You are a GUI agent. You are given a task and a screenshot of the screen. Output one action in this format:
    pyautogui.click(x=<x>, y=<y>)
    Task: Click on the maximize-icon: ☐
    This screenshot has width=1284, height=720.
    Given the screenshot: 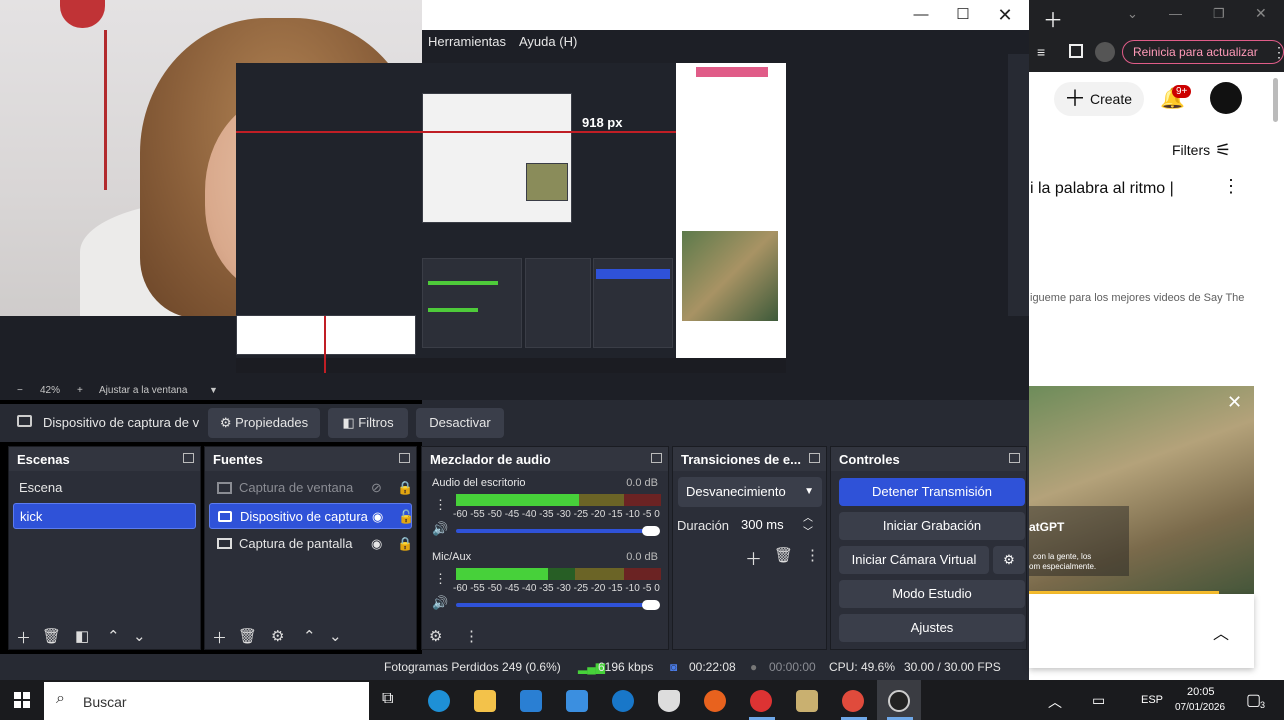 What is the action you would take?
    pyautogui.click(x=963, y=15)
    